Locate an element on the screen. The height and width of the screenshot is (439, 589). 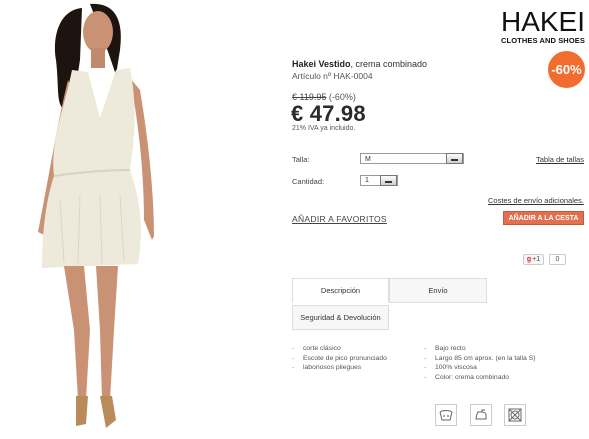
tab-descripcion: Descripción is located at coordinates (340, 290).